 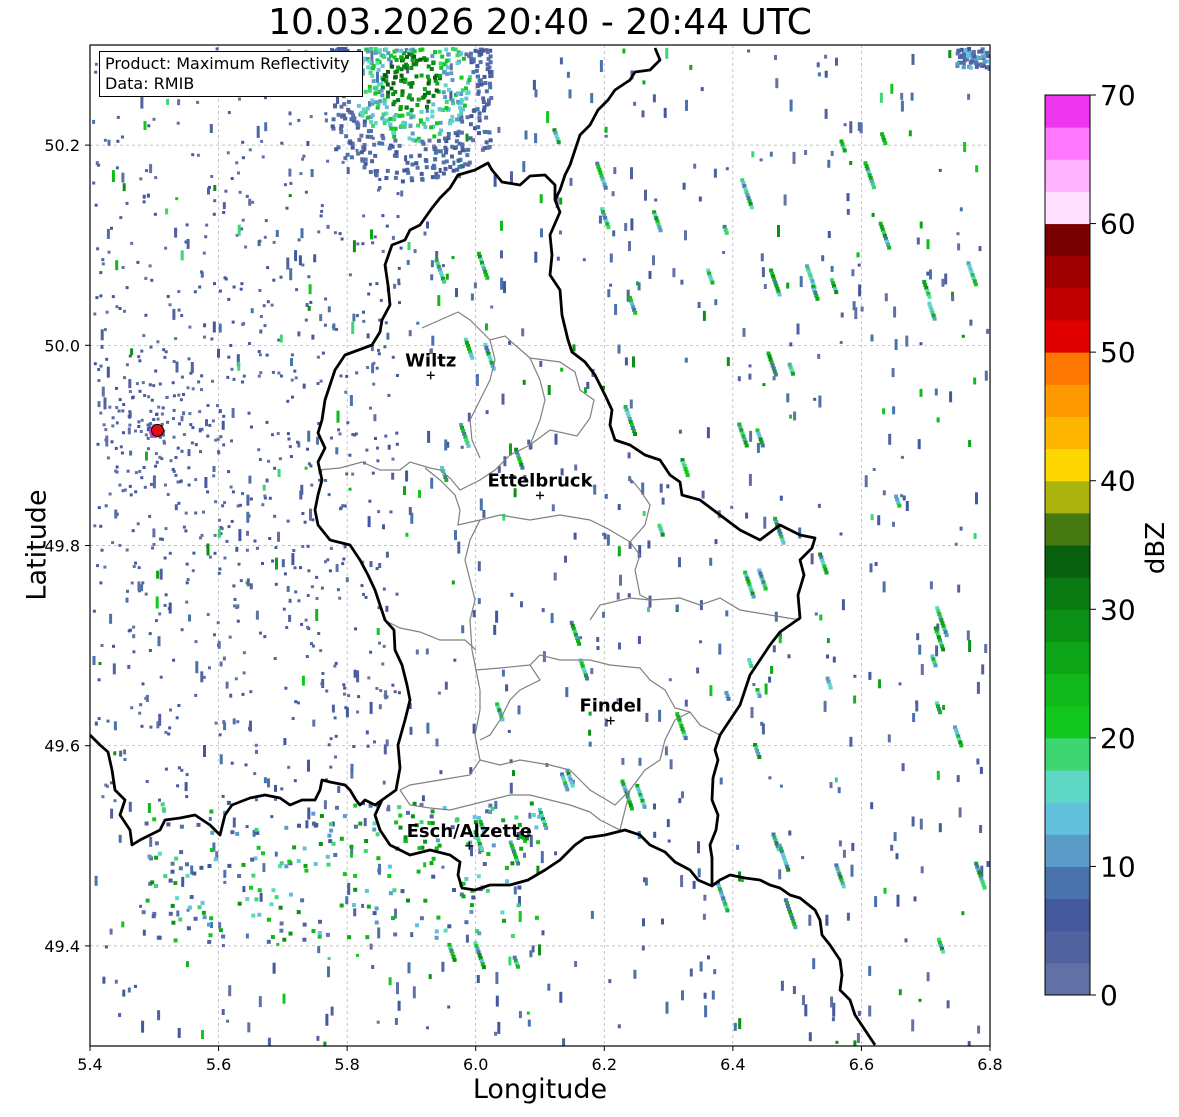 What do you see at coordinates (1118, 224) in the screenshot?
I see `colorbar-tick-label: 60` at bounding box center [1118, 224].